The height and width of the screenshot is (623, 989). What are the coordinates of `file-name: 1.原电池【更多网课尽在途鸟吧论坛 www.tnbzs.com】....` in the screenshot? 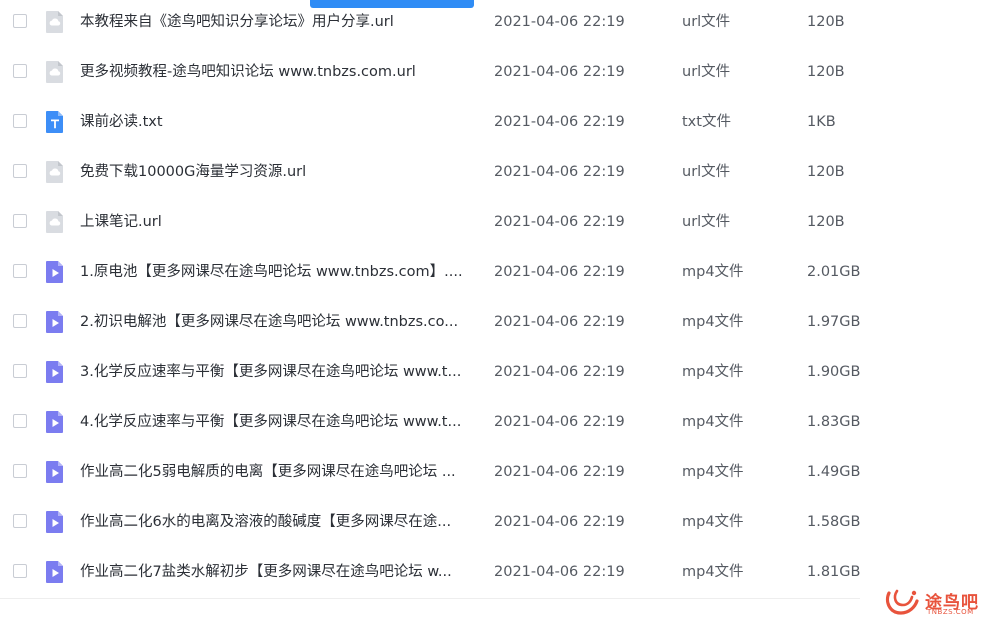 It's located at (280, 272).